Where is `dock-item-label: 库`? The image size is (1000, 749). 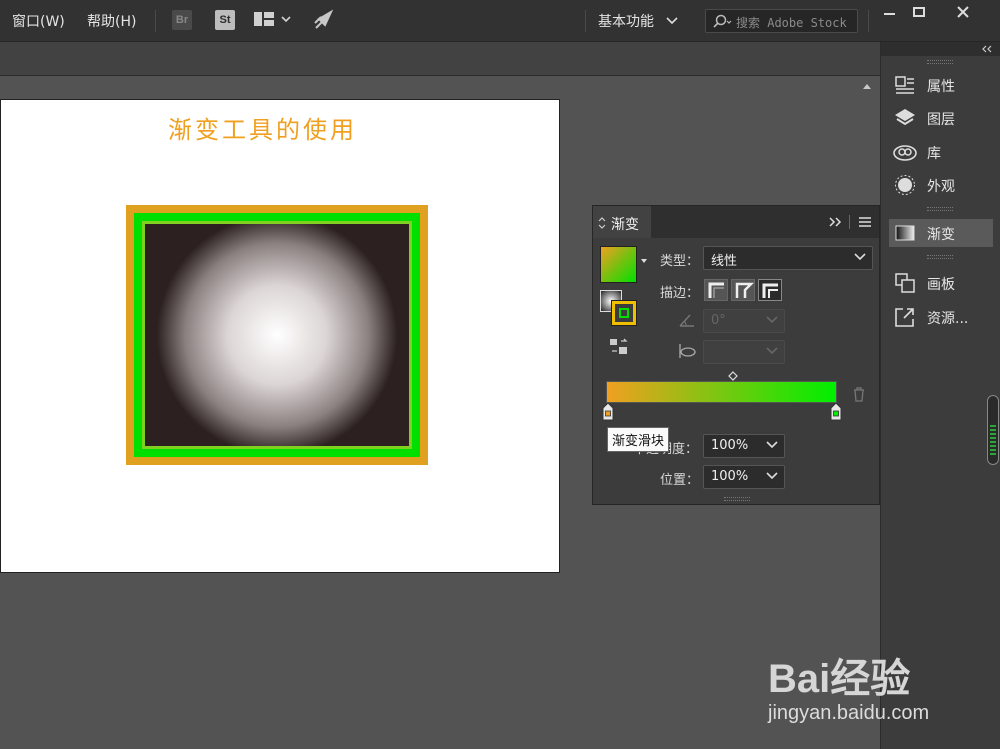 dock-item-label: 库 is located at coordinates (934, 154).